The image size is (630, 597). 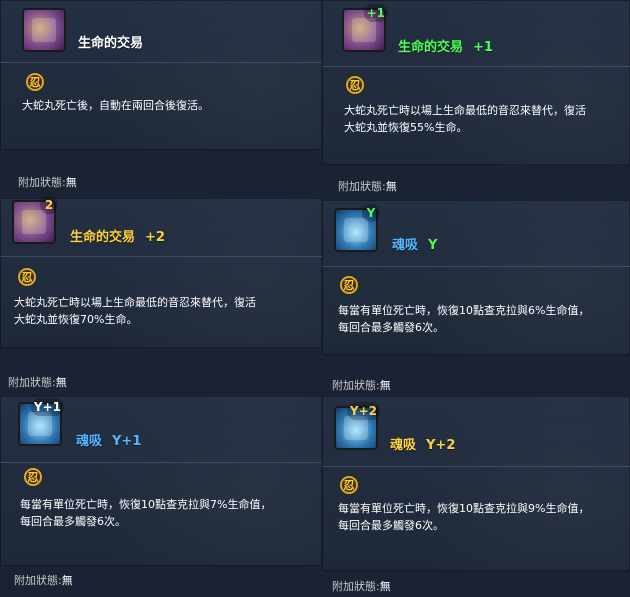 What do you see at coordinates (115, 105) in the screenshot?
I see `skill-desc-left-1: 大蛇丸死亡後，自動在兩回合後復活。` at bounding box center [115, 105].